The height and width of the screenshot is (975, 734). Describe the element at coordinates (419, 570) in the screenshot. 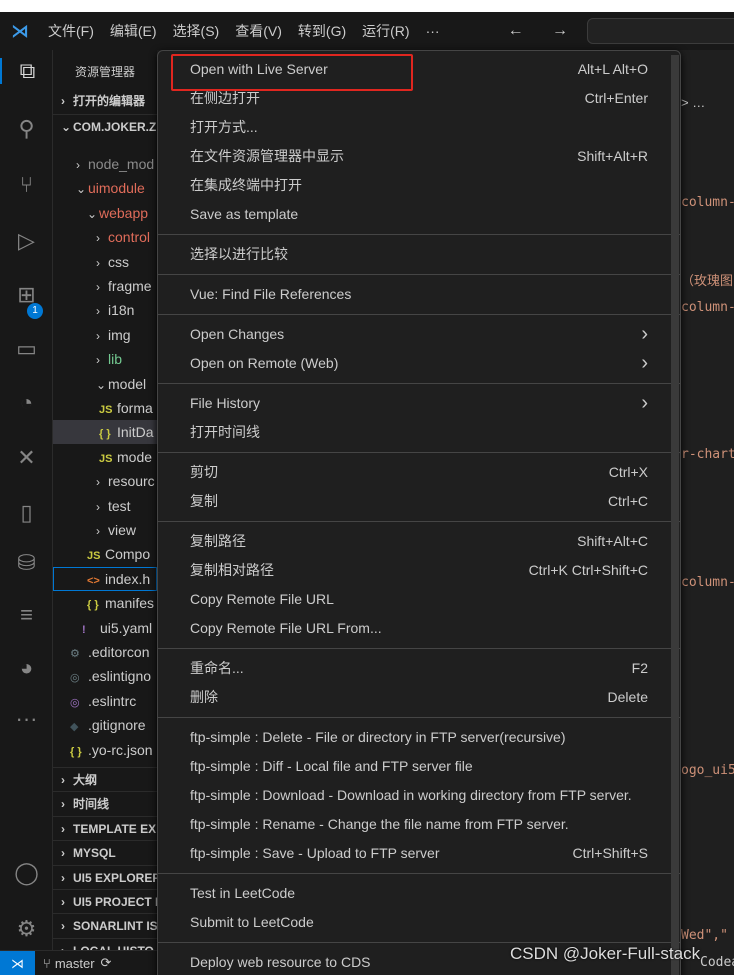

I see `menu-item: 复制相对路径 Ctrl+K Ctrl+Shift+C` at that location.